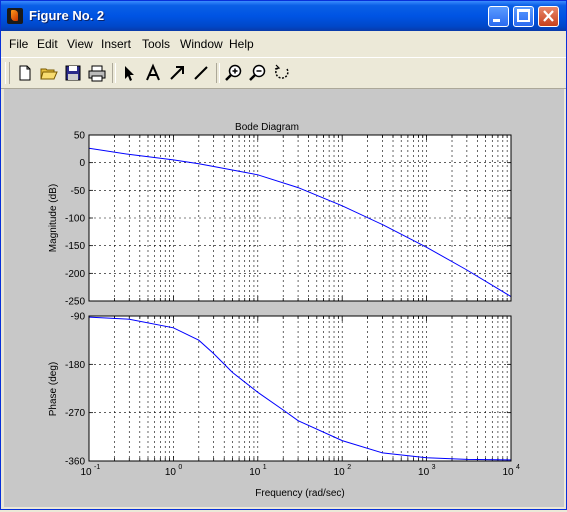  What do you see at coordinates (258, 73) in the screenshot?
I see `zoom-out-icon` at bounding box center [258, 73].